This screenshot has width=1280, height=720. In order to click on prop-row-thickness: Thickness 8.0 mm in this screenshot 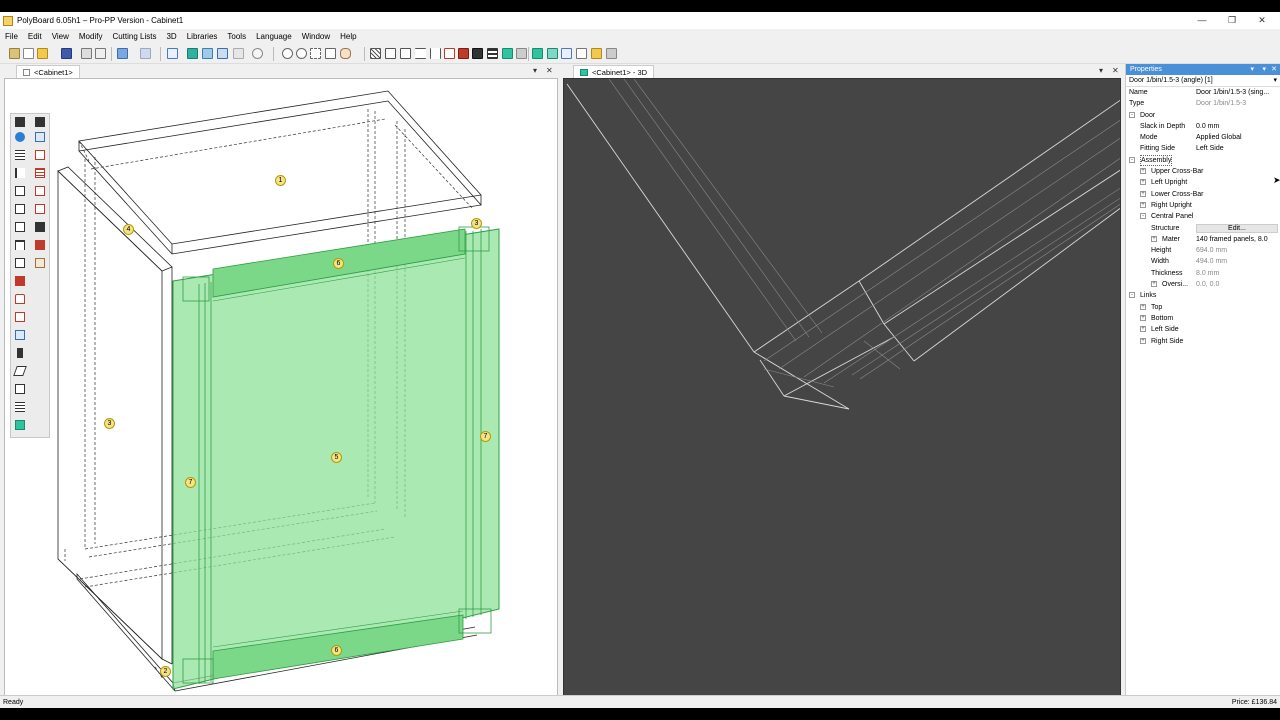, I will do `click(1203, 273)`.